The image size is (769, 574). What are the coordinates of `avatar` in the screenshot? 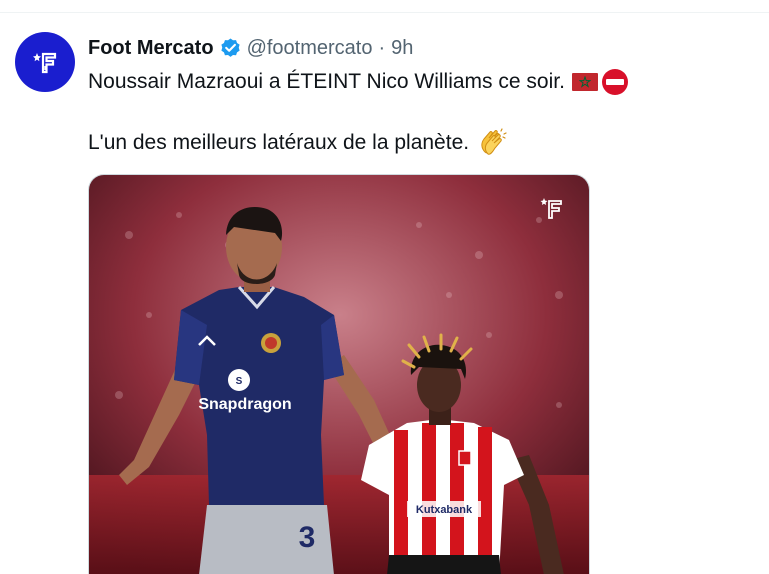 It's located at (45, 62).